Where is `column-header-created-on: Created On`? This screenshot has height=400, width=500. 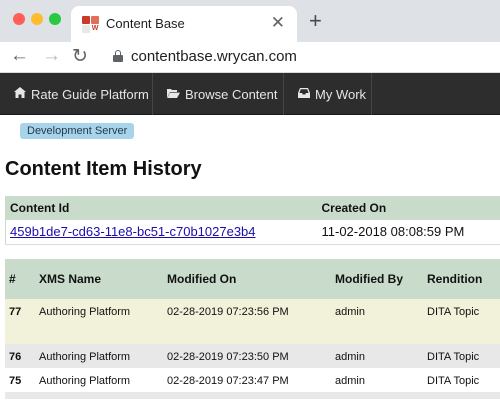 column-header-created-on: Created On is located at coordinates (354, 208).